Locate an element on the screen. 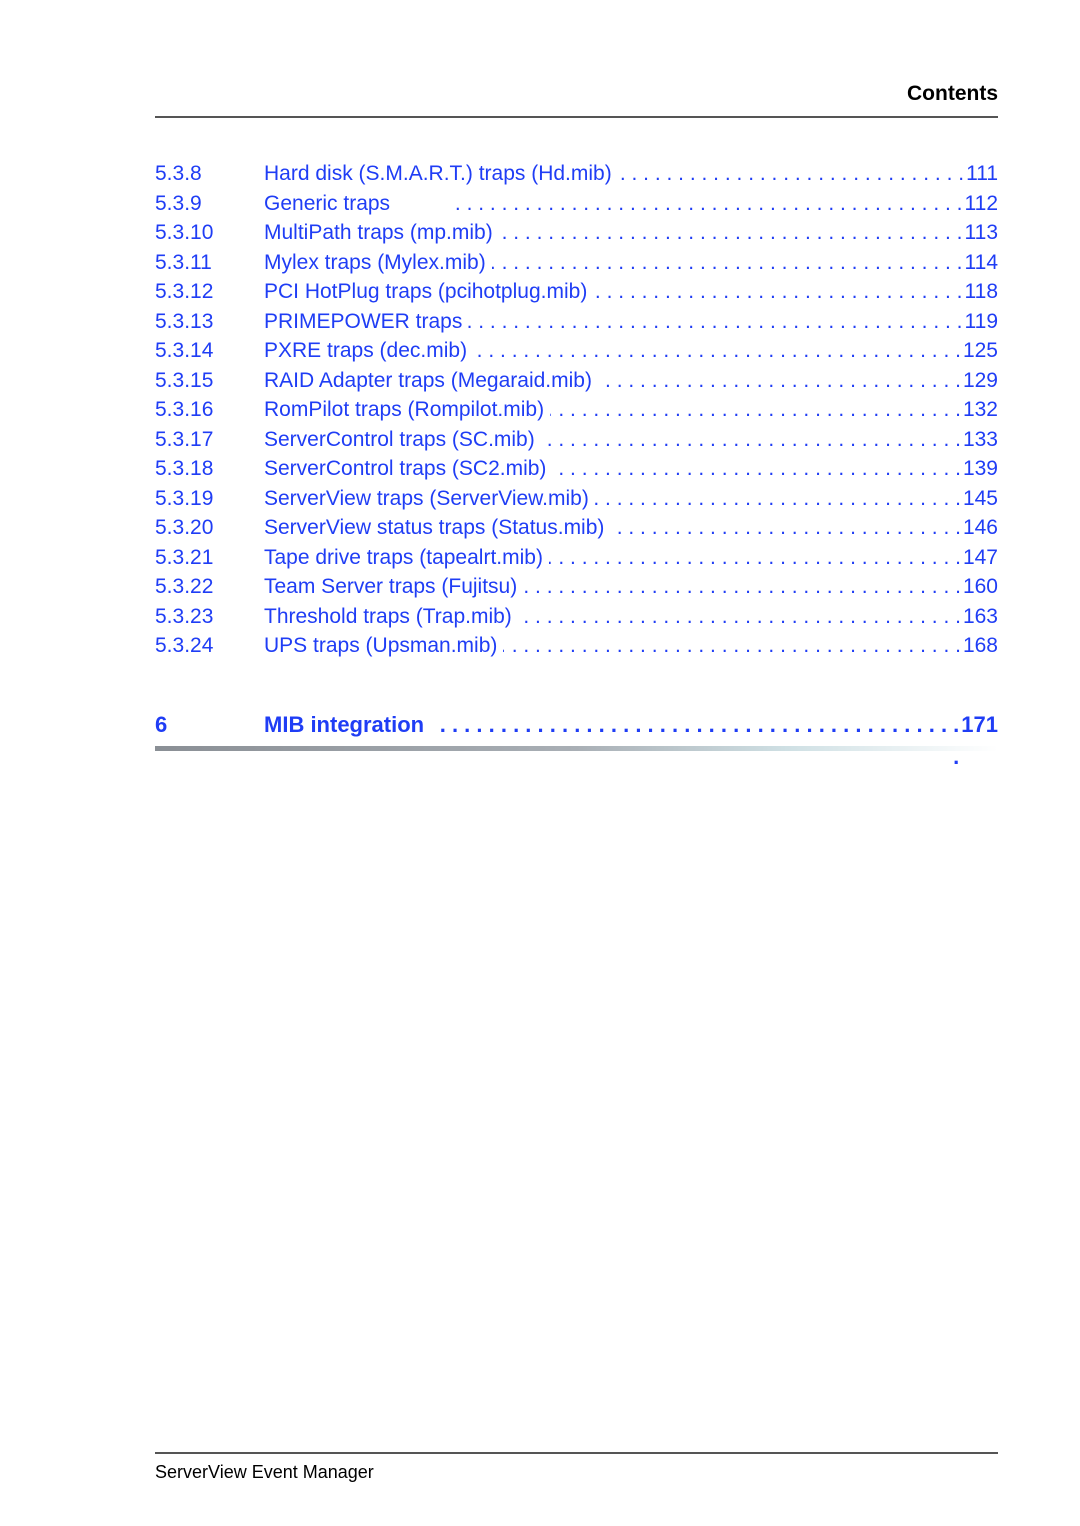 The height and width of the screenshot is (1526, 1080). toc-entry-page: 129 is located at coordinates (979, 381).